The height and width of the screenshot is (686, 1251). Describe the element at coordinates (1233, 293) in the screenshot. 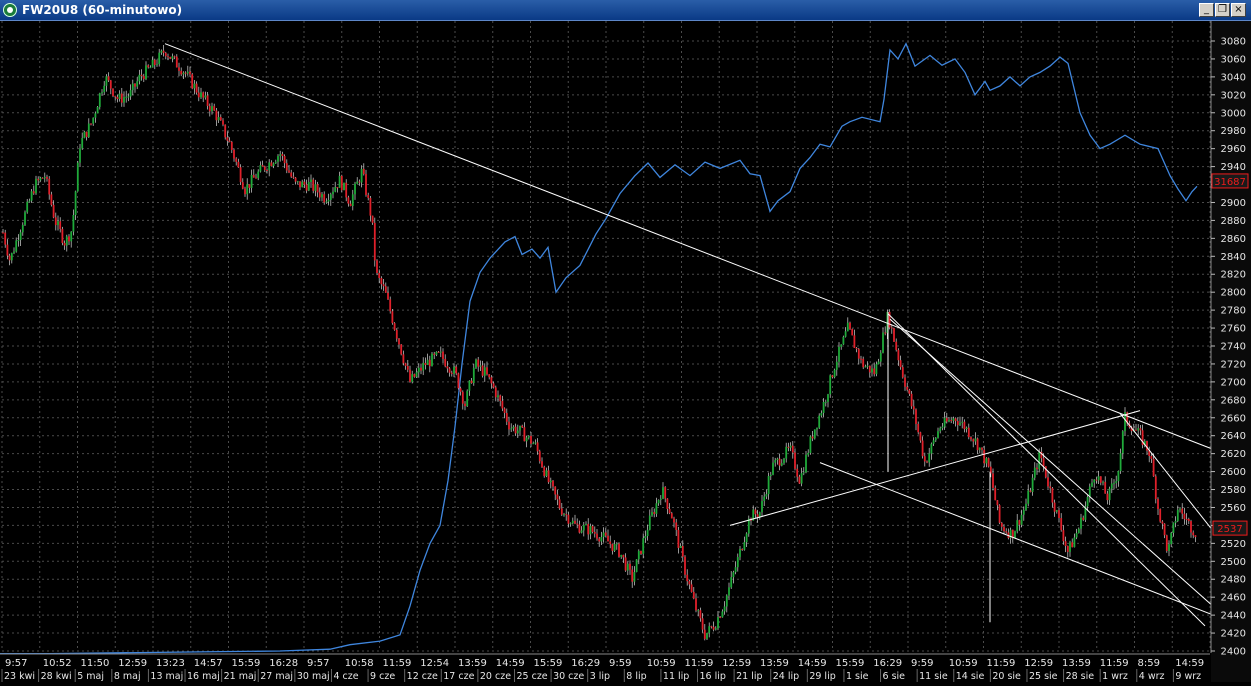

I see `y-tick-label: 2800` at that location.